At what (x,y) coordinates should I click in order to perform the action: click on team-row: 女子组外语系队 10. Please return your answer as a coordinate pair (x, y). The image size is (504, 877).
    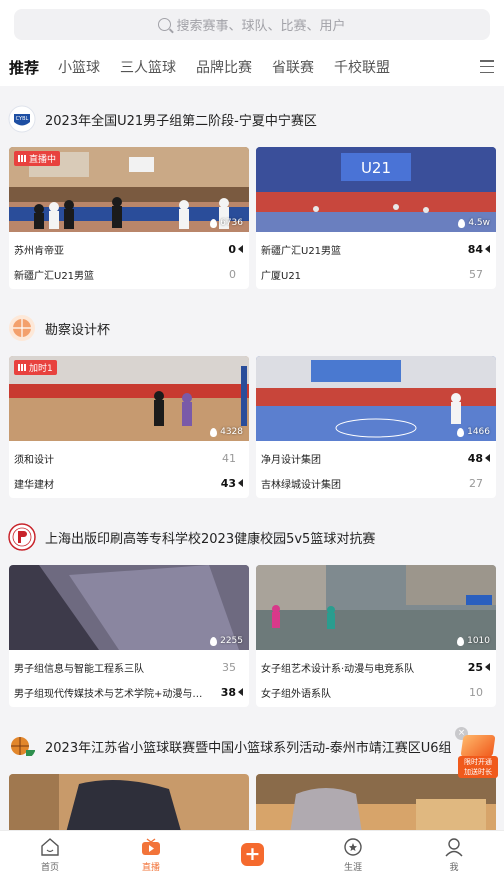
    Looking at the image, I should click on (377, 692).